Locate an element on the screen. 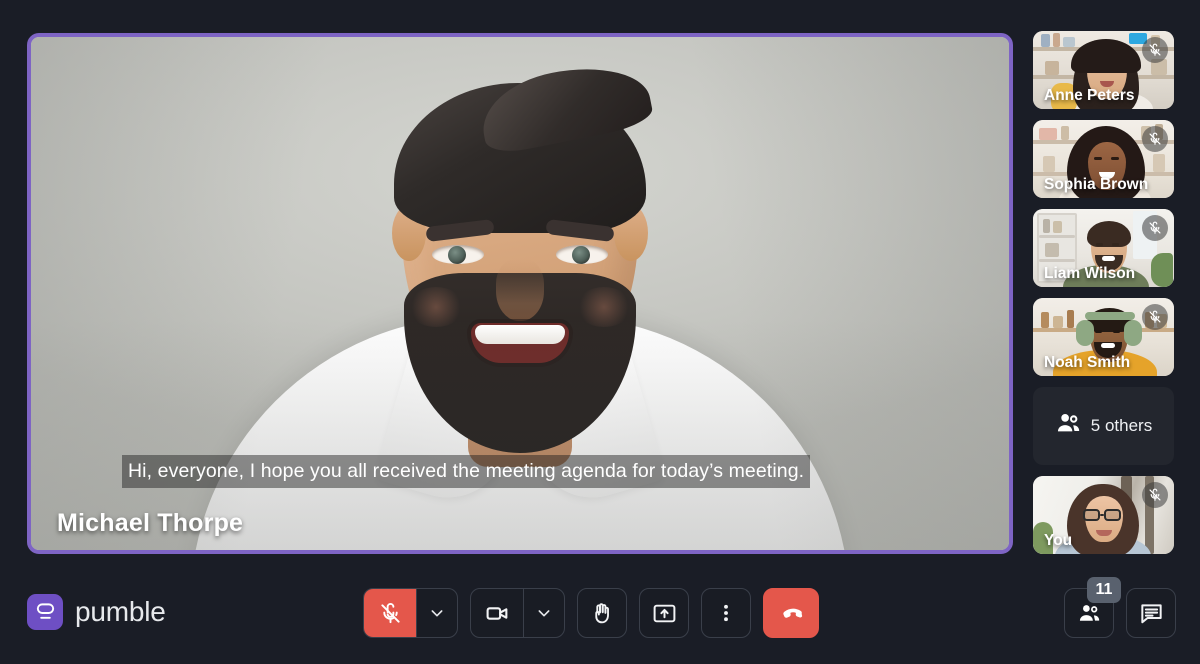 This screenshot has height=664, width=1200. more-vertical-icon is located at coordinates (726, 613).